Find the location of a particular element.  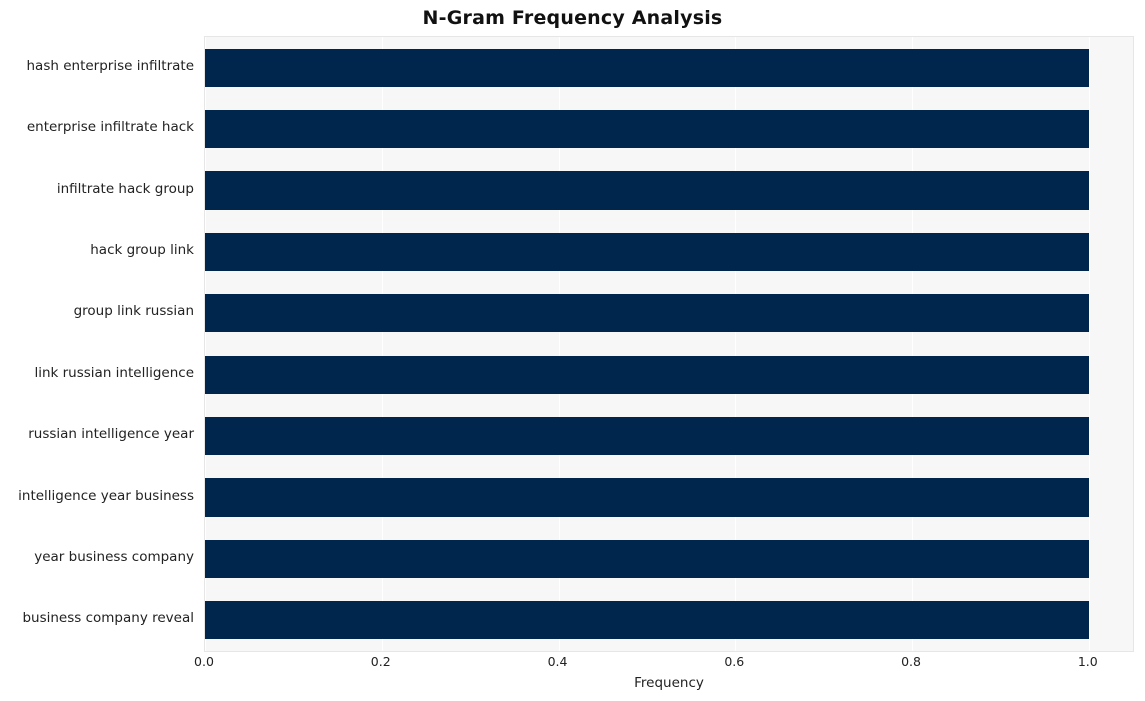

y-axis-tick-label: russian intelligence year is located at coordinates (111, 434).